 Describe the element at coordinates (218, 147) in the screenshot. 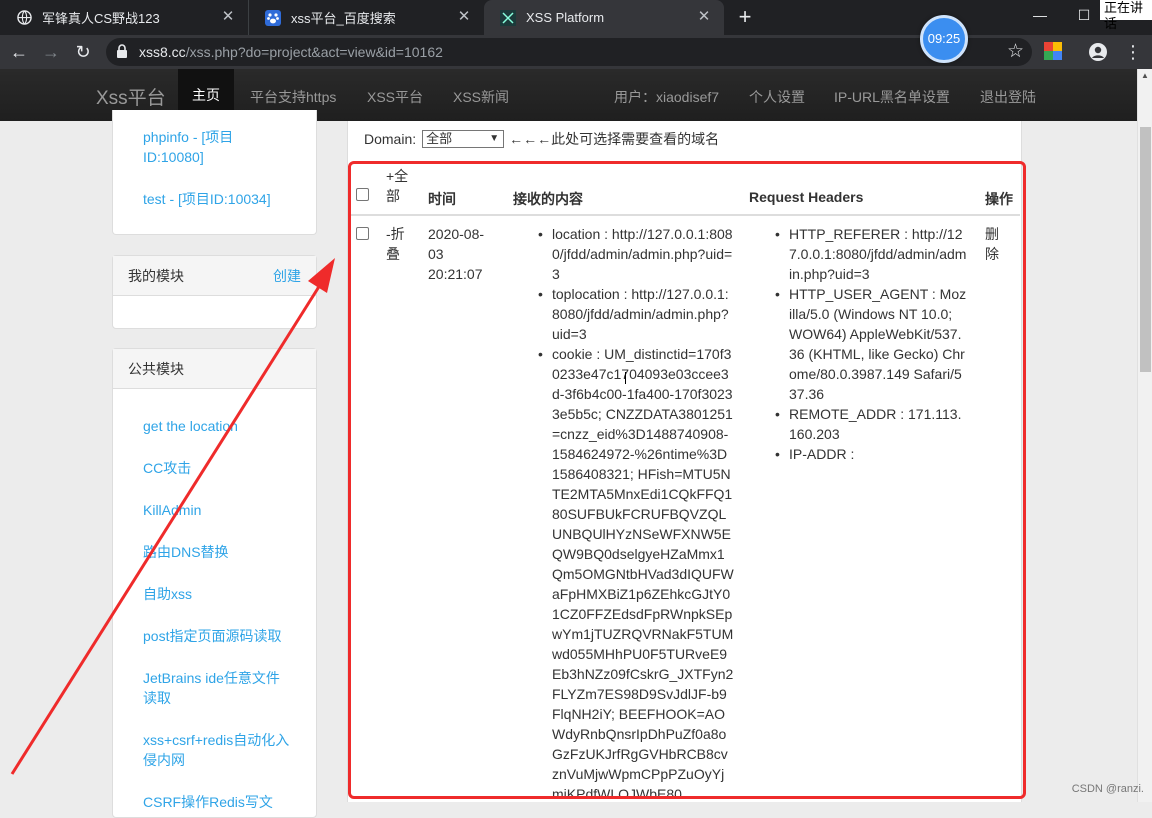

I see `project-link-phpinfo: phpinfo - [项目ID:10080]` at that location.